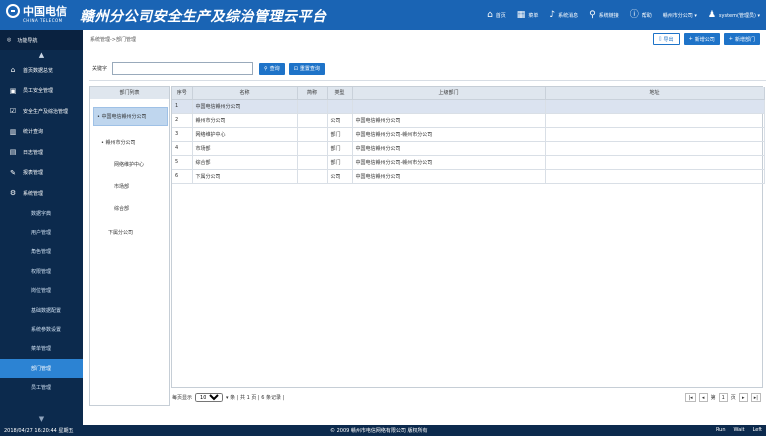 The height and width of the screenshot is (436, 766). I want to click on scroll-up-icon: ▲, so click(41, 55).